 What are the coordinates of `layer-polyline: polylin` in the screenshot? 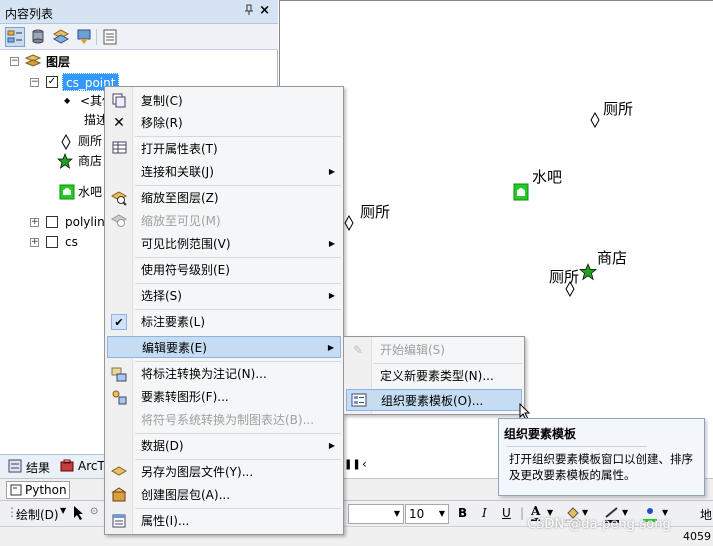 It's located at (85, 222).